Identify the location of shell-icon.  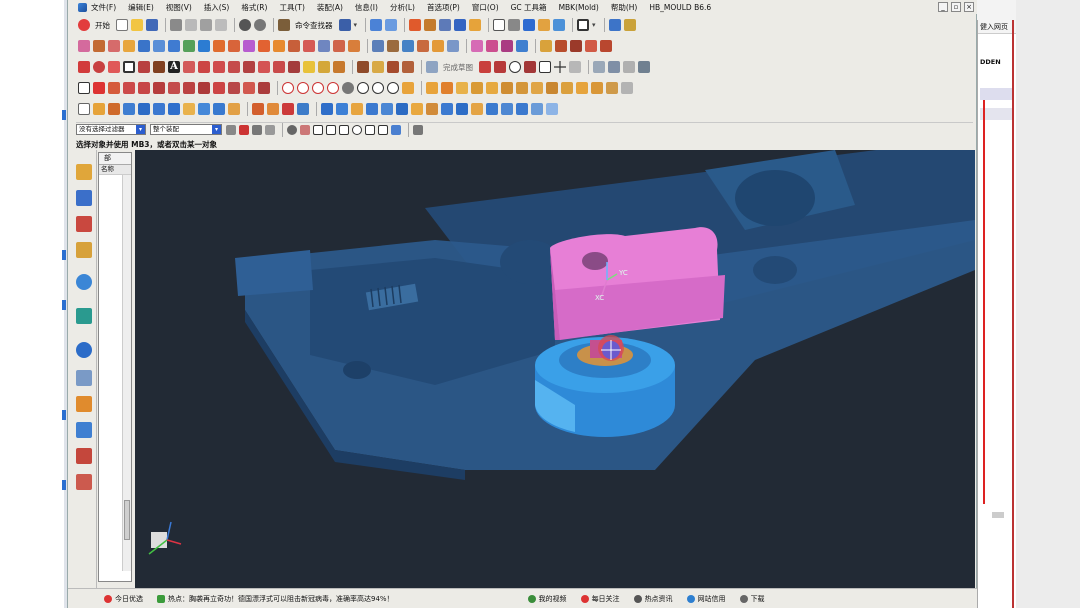
(204, 46).